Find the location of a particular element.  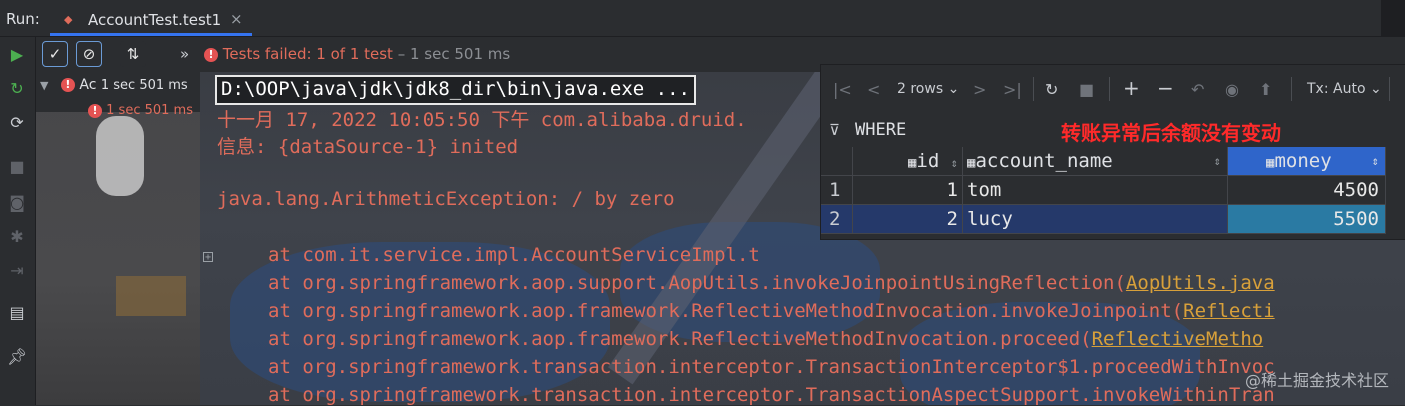

first-page-icon: |< is located at coordinates (842, 89).